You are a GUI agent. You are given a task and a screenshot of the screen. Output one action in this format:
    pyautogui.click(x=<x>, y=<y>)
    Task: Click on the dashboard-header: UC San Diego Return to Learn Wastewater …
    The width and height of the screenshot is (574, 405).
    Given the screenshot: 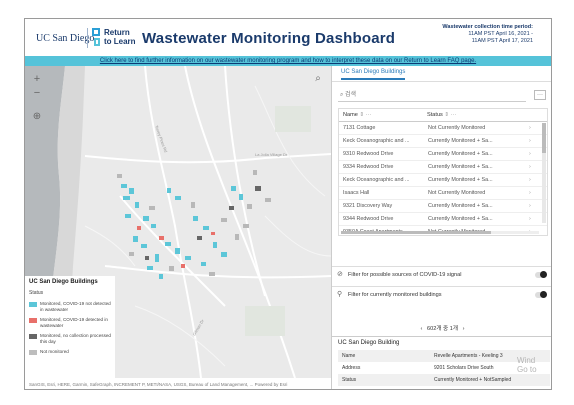 What is the action you would take?
    pyautogui.click(x=288, y=37)
    